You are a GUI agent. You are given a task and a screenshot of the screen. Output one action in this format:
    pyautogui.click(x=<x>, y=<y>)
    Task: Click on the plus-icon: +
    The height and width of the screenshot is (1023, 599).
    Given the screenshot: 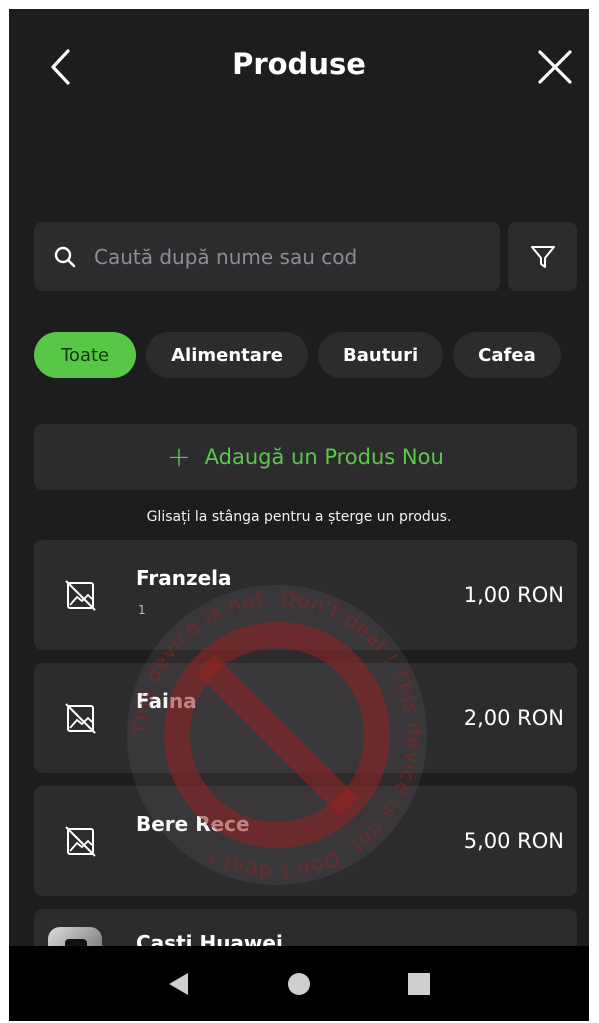 What is the action you would take?
    pyautogui.click(x=179, y=456)
    